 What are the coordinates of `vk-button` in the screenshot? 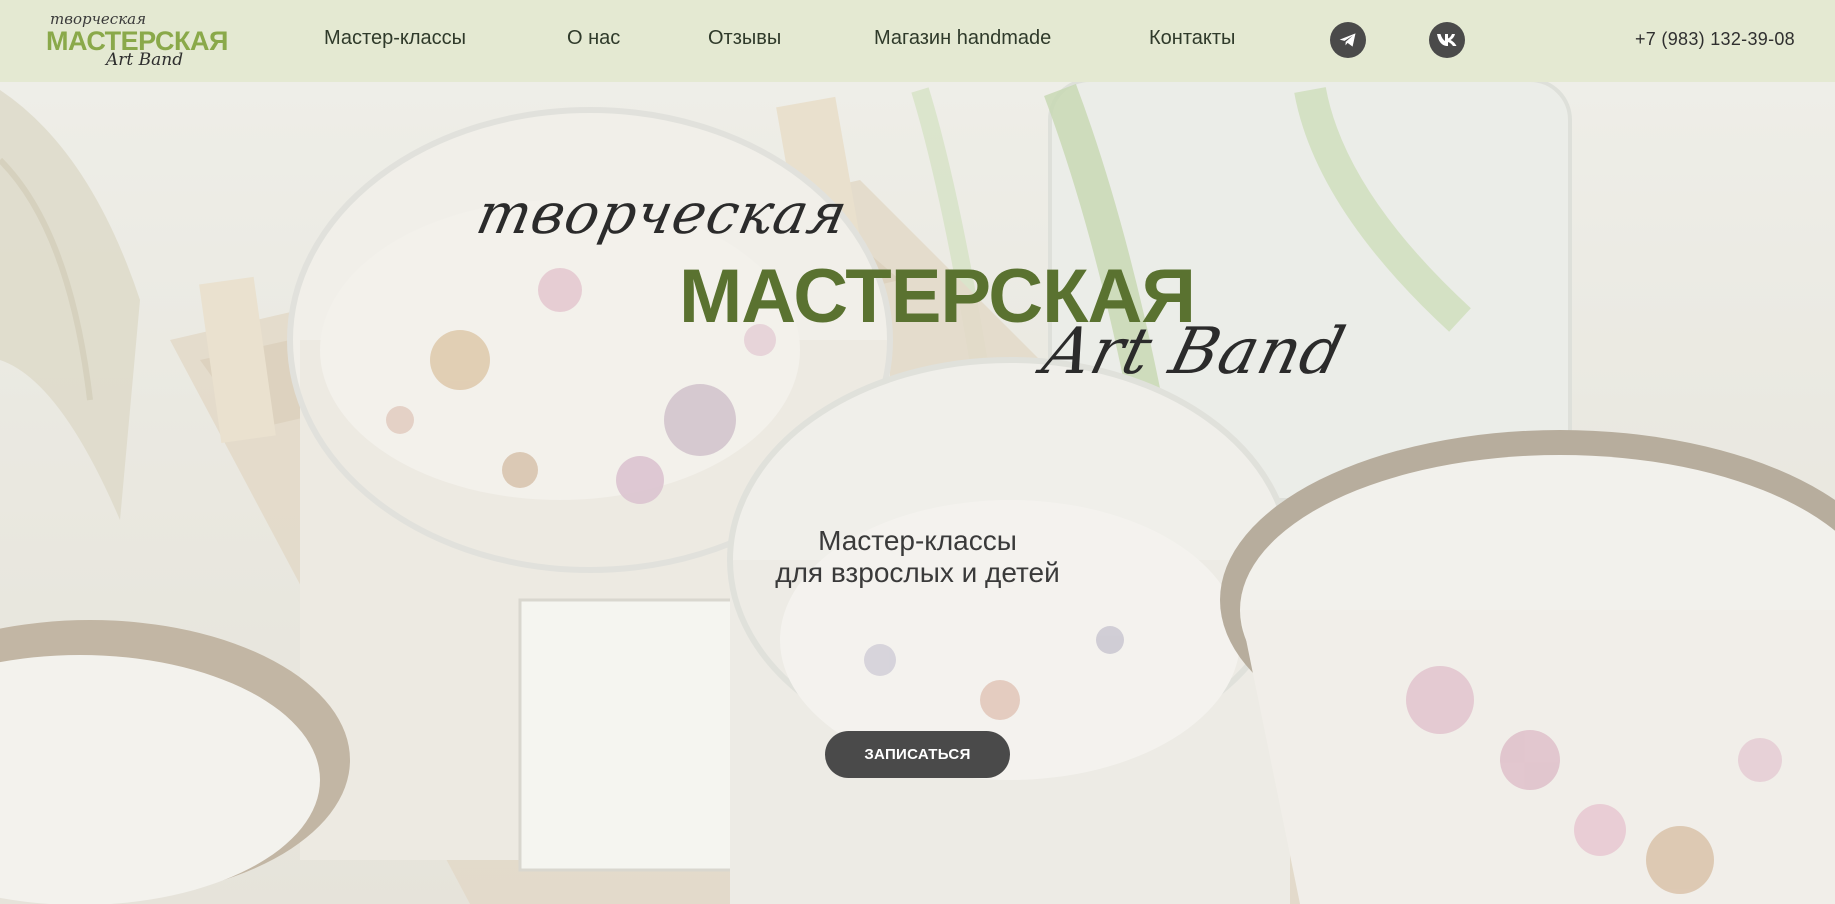 It's located at (1447, 40).